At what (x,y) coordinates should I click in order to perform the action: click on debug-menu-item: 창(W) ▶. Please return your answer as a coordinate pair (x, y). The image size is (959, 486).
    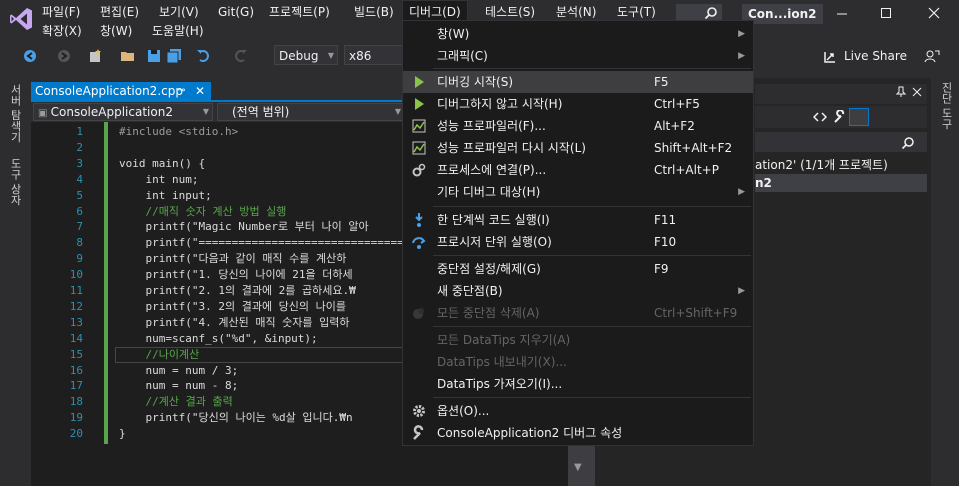
    Looking at the image, I should click on (578, 34).